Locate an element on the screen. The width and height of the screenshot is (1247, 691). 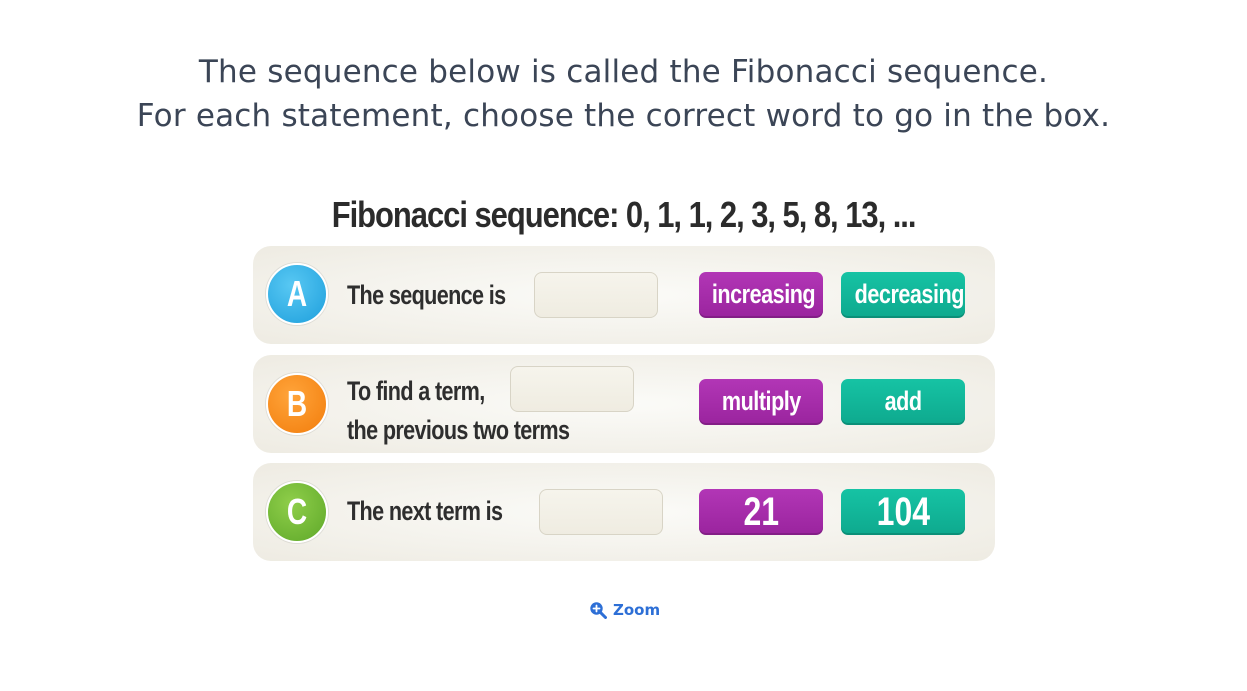
option-multiply-label: multiply is located at coordinates (761, 401).